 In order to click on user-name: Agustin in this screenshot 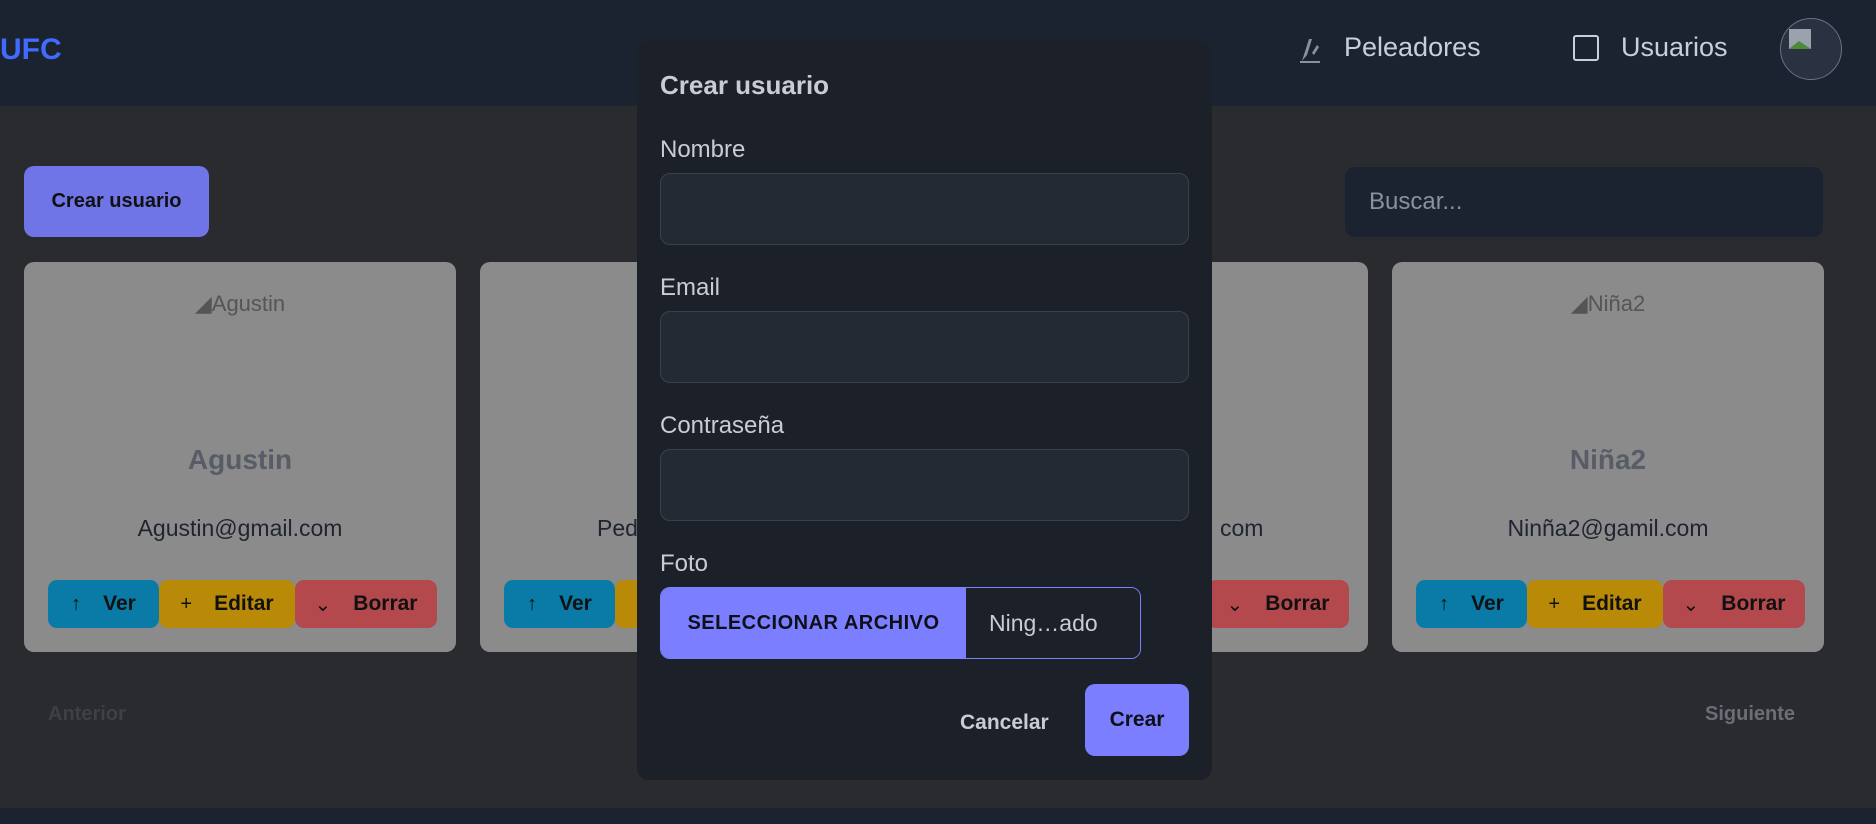, I will do `click(240, 459)`.